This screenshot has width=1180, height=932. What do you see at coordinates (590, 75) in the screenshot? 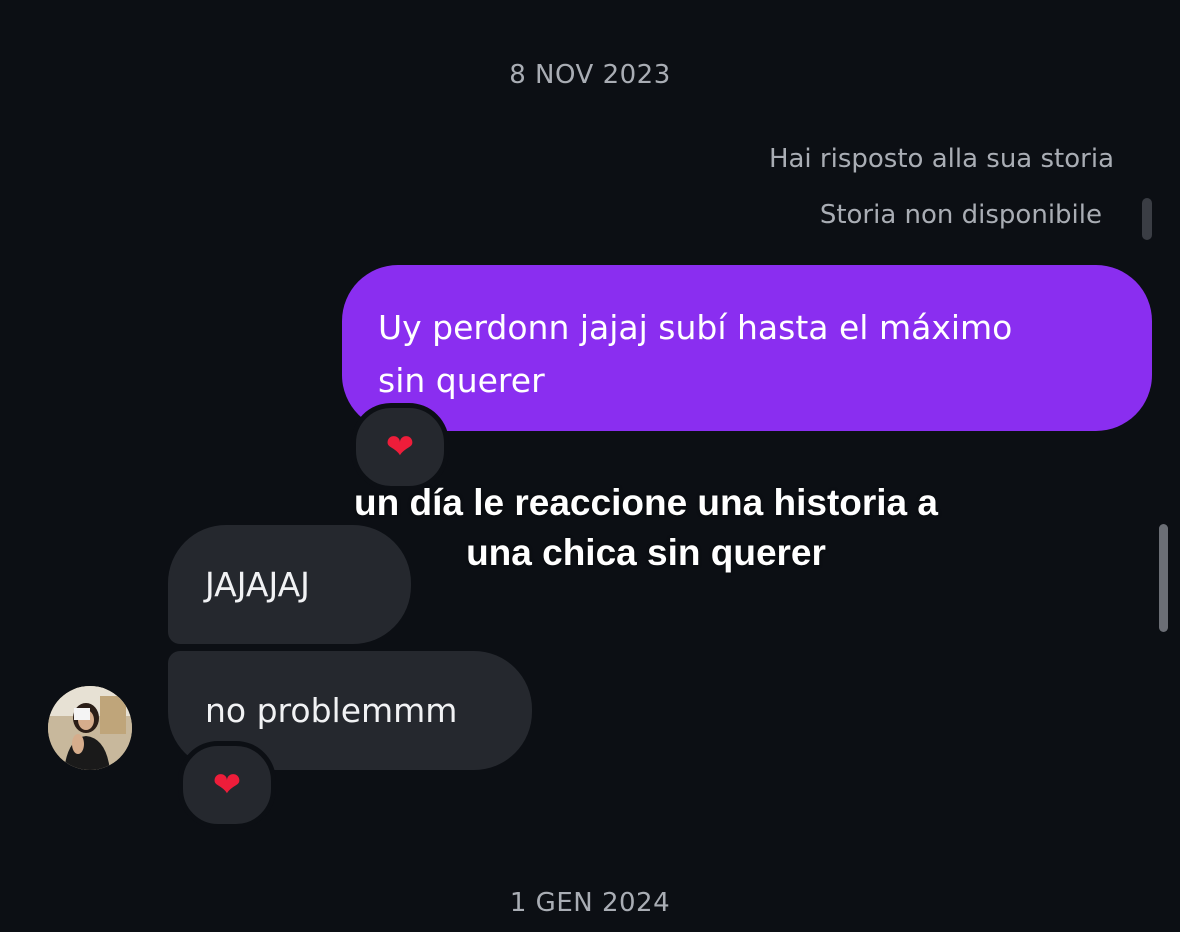
I see `date-separator-top: 8 NOV 2023` at bounding box center [590, 75].